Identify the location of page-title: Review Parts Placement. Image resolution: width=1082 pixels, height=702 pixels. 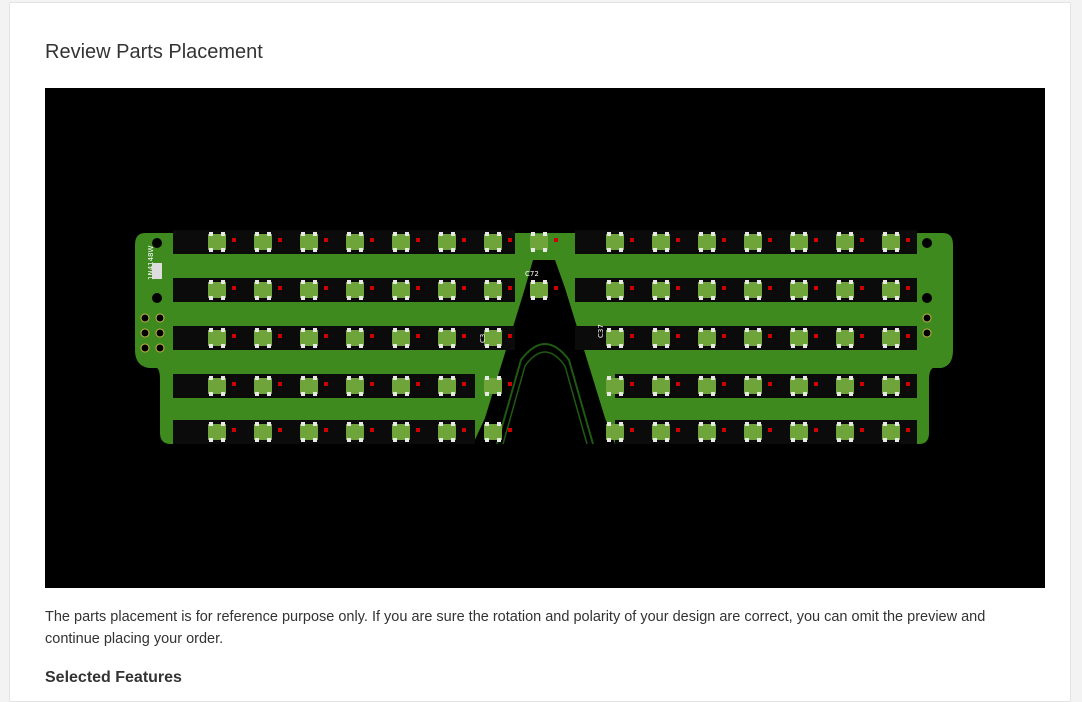
(154, 52).